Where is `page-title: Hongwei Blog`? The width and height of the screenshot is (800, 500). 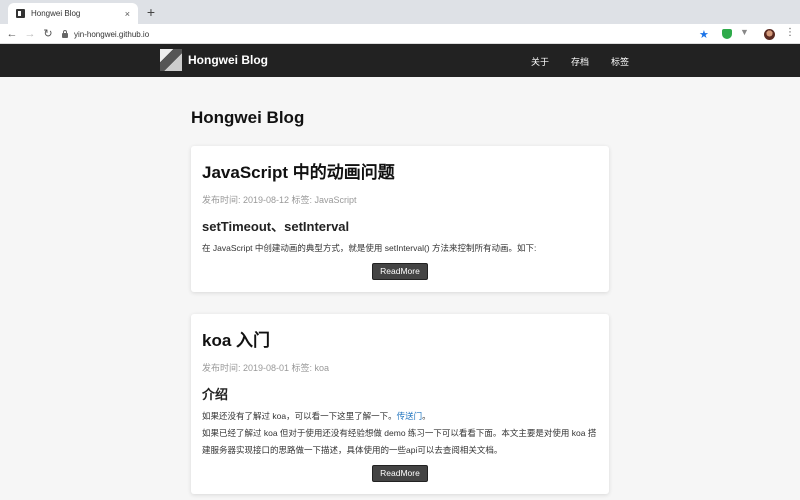 page-title: Hongwei Blog is located at coordinates (248, 117).